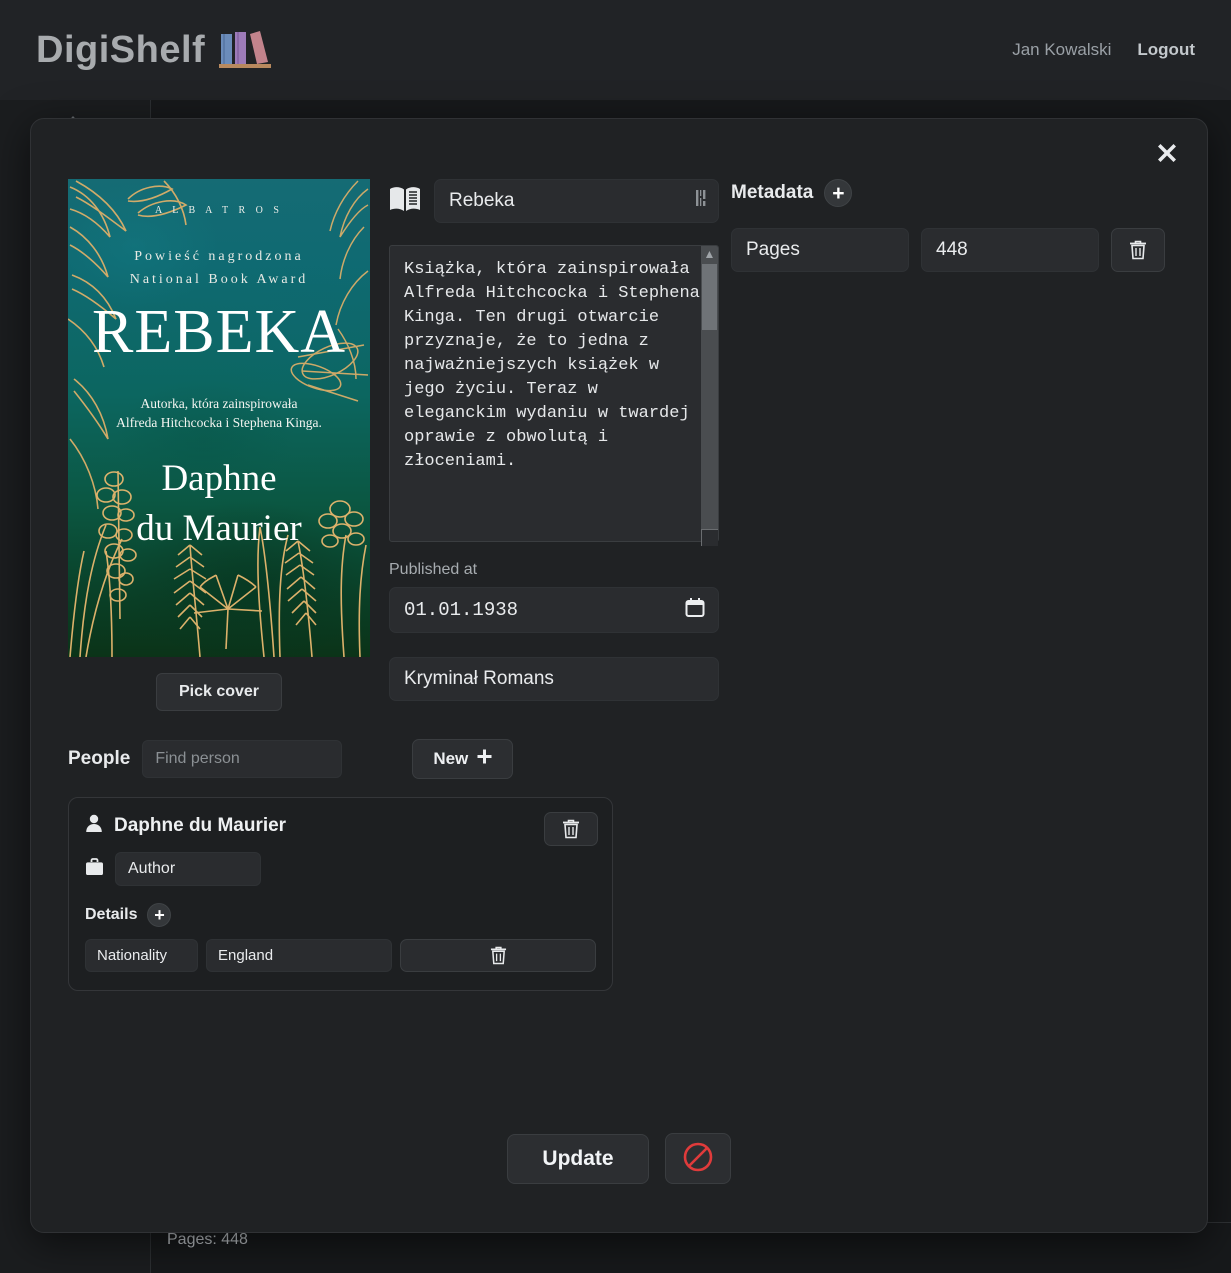 The image size is (1231, 1273). Describe the element at coordinates (820, 250) in the screenshot. I see `metadata-key-input` at that location.